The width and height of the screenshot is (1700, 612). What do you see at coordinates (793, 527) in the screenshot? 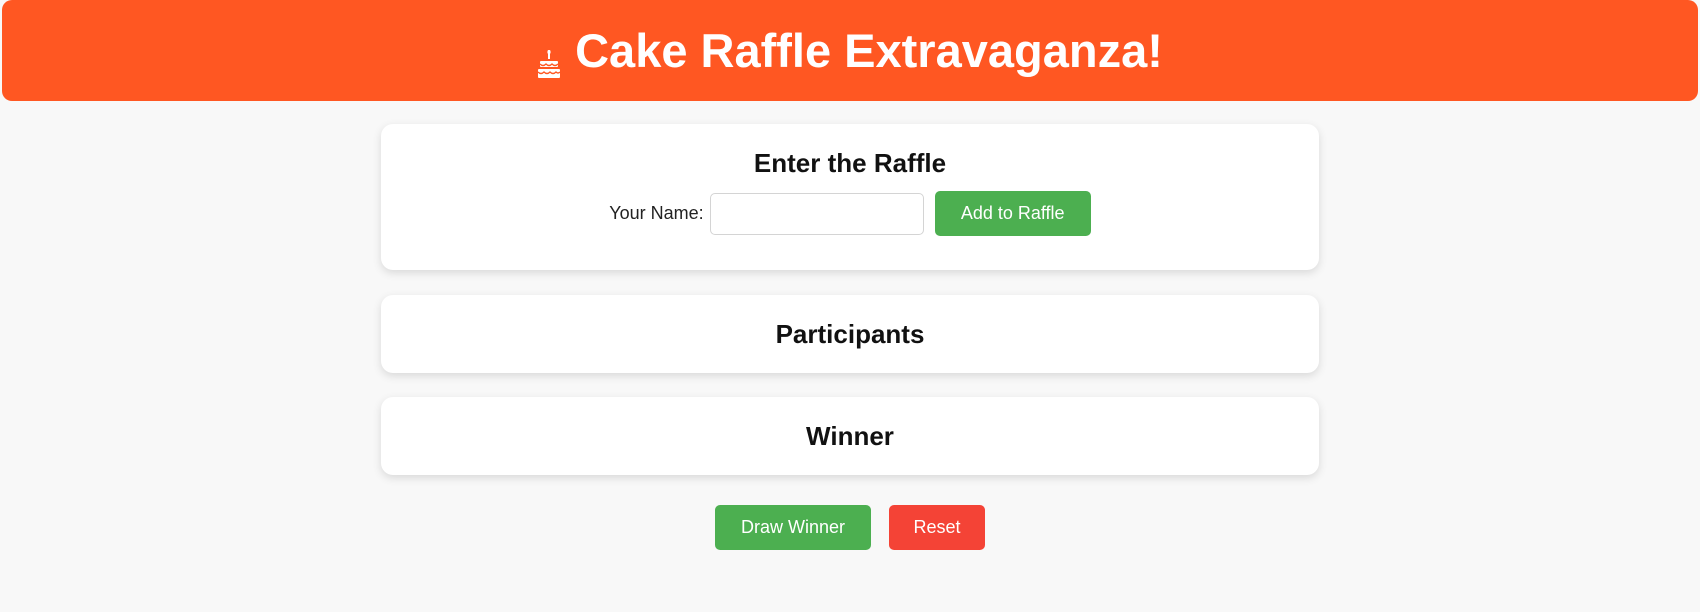
I see `draw-winner-button: Draw Winner` at bounding box center [793, 527].